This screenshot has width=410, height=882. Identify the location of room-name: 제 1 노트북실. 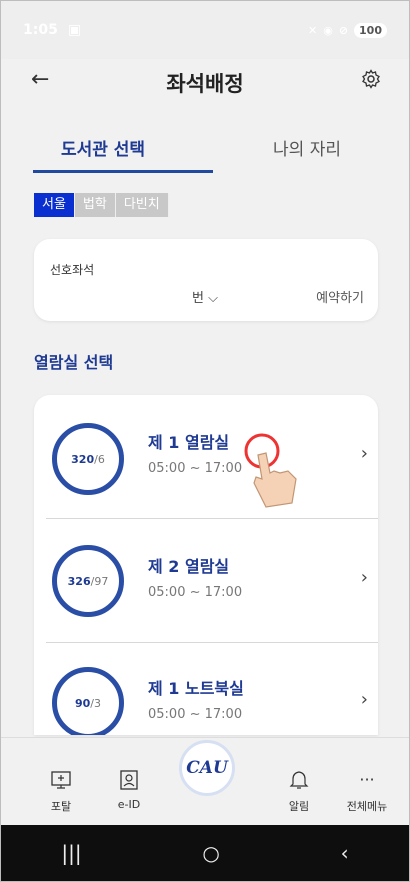
(196, 688).